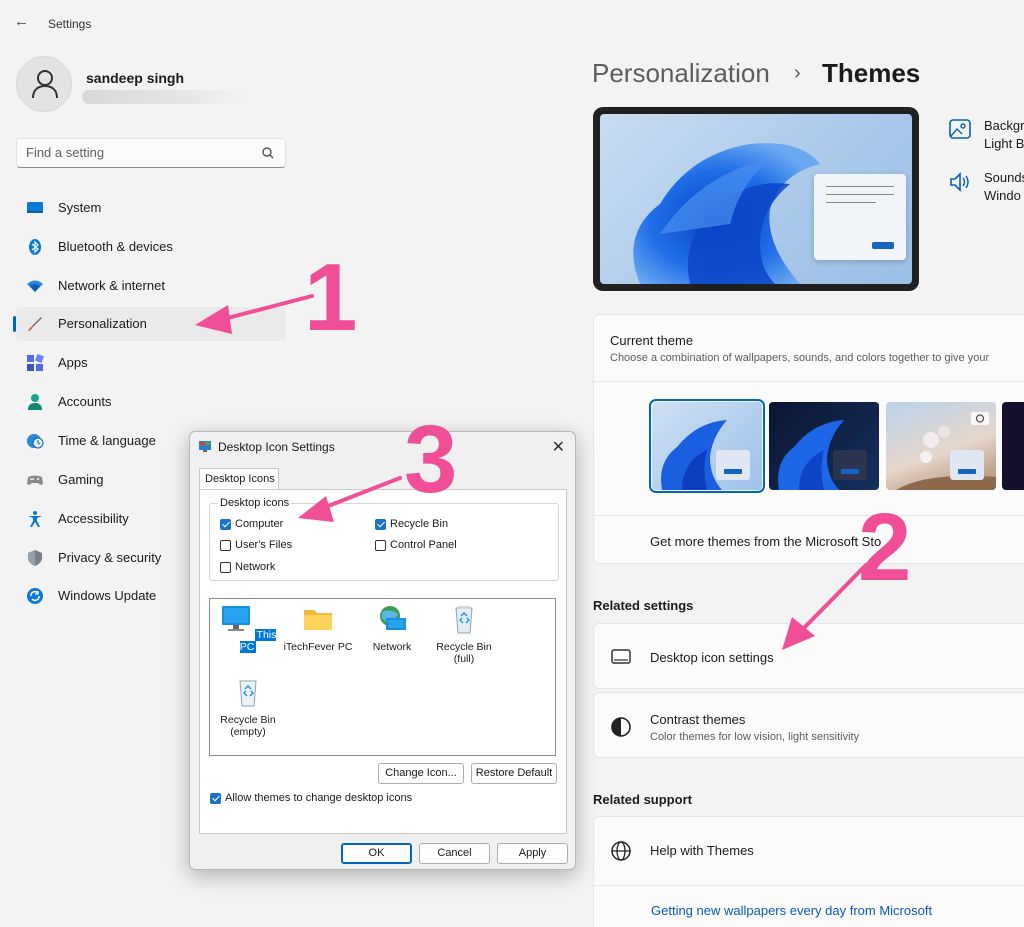 This screenshot has width=1024, height=927. I want to click on annotation-number-2: 2, so click(885, 547).